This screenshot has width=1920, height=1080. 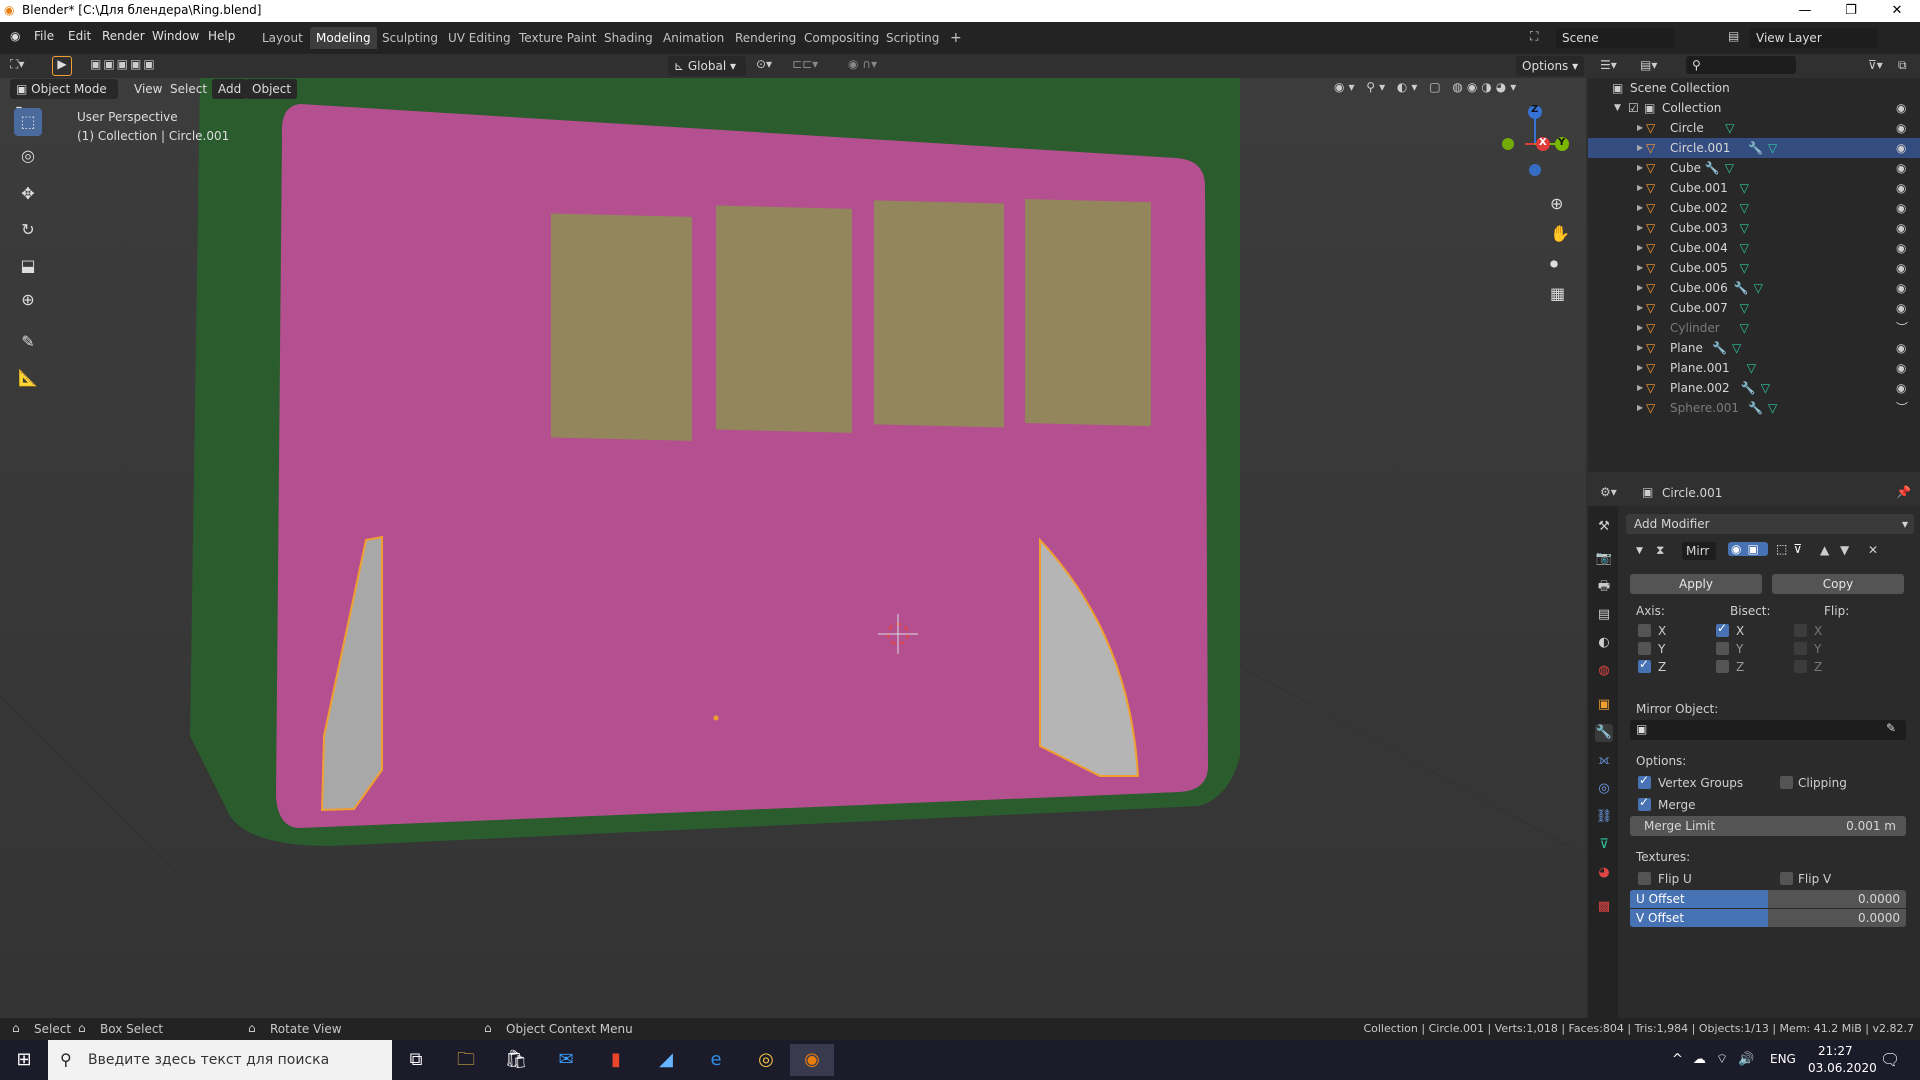 I want to click on close-button: ✕, so click(x=1897, y=11).